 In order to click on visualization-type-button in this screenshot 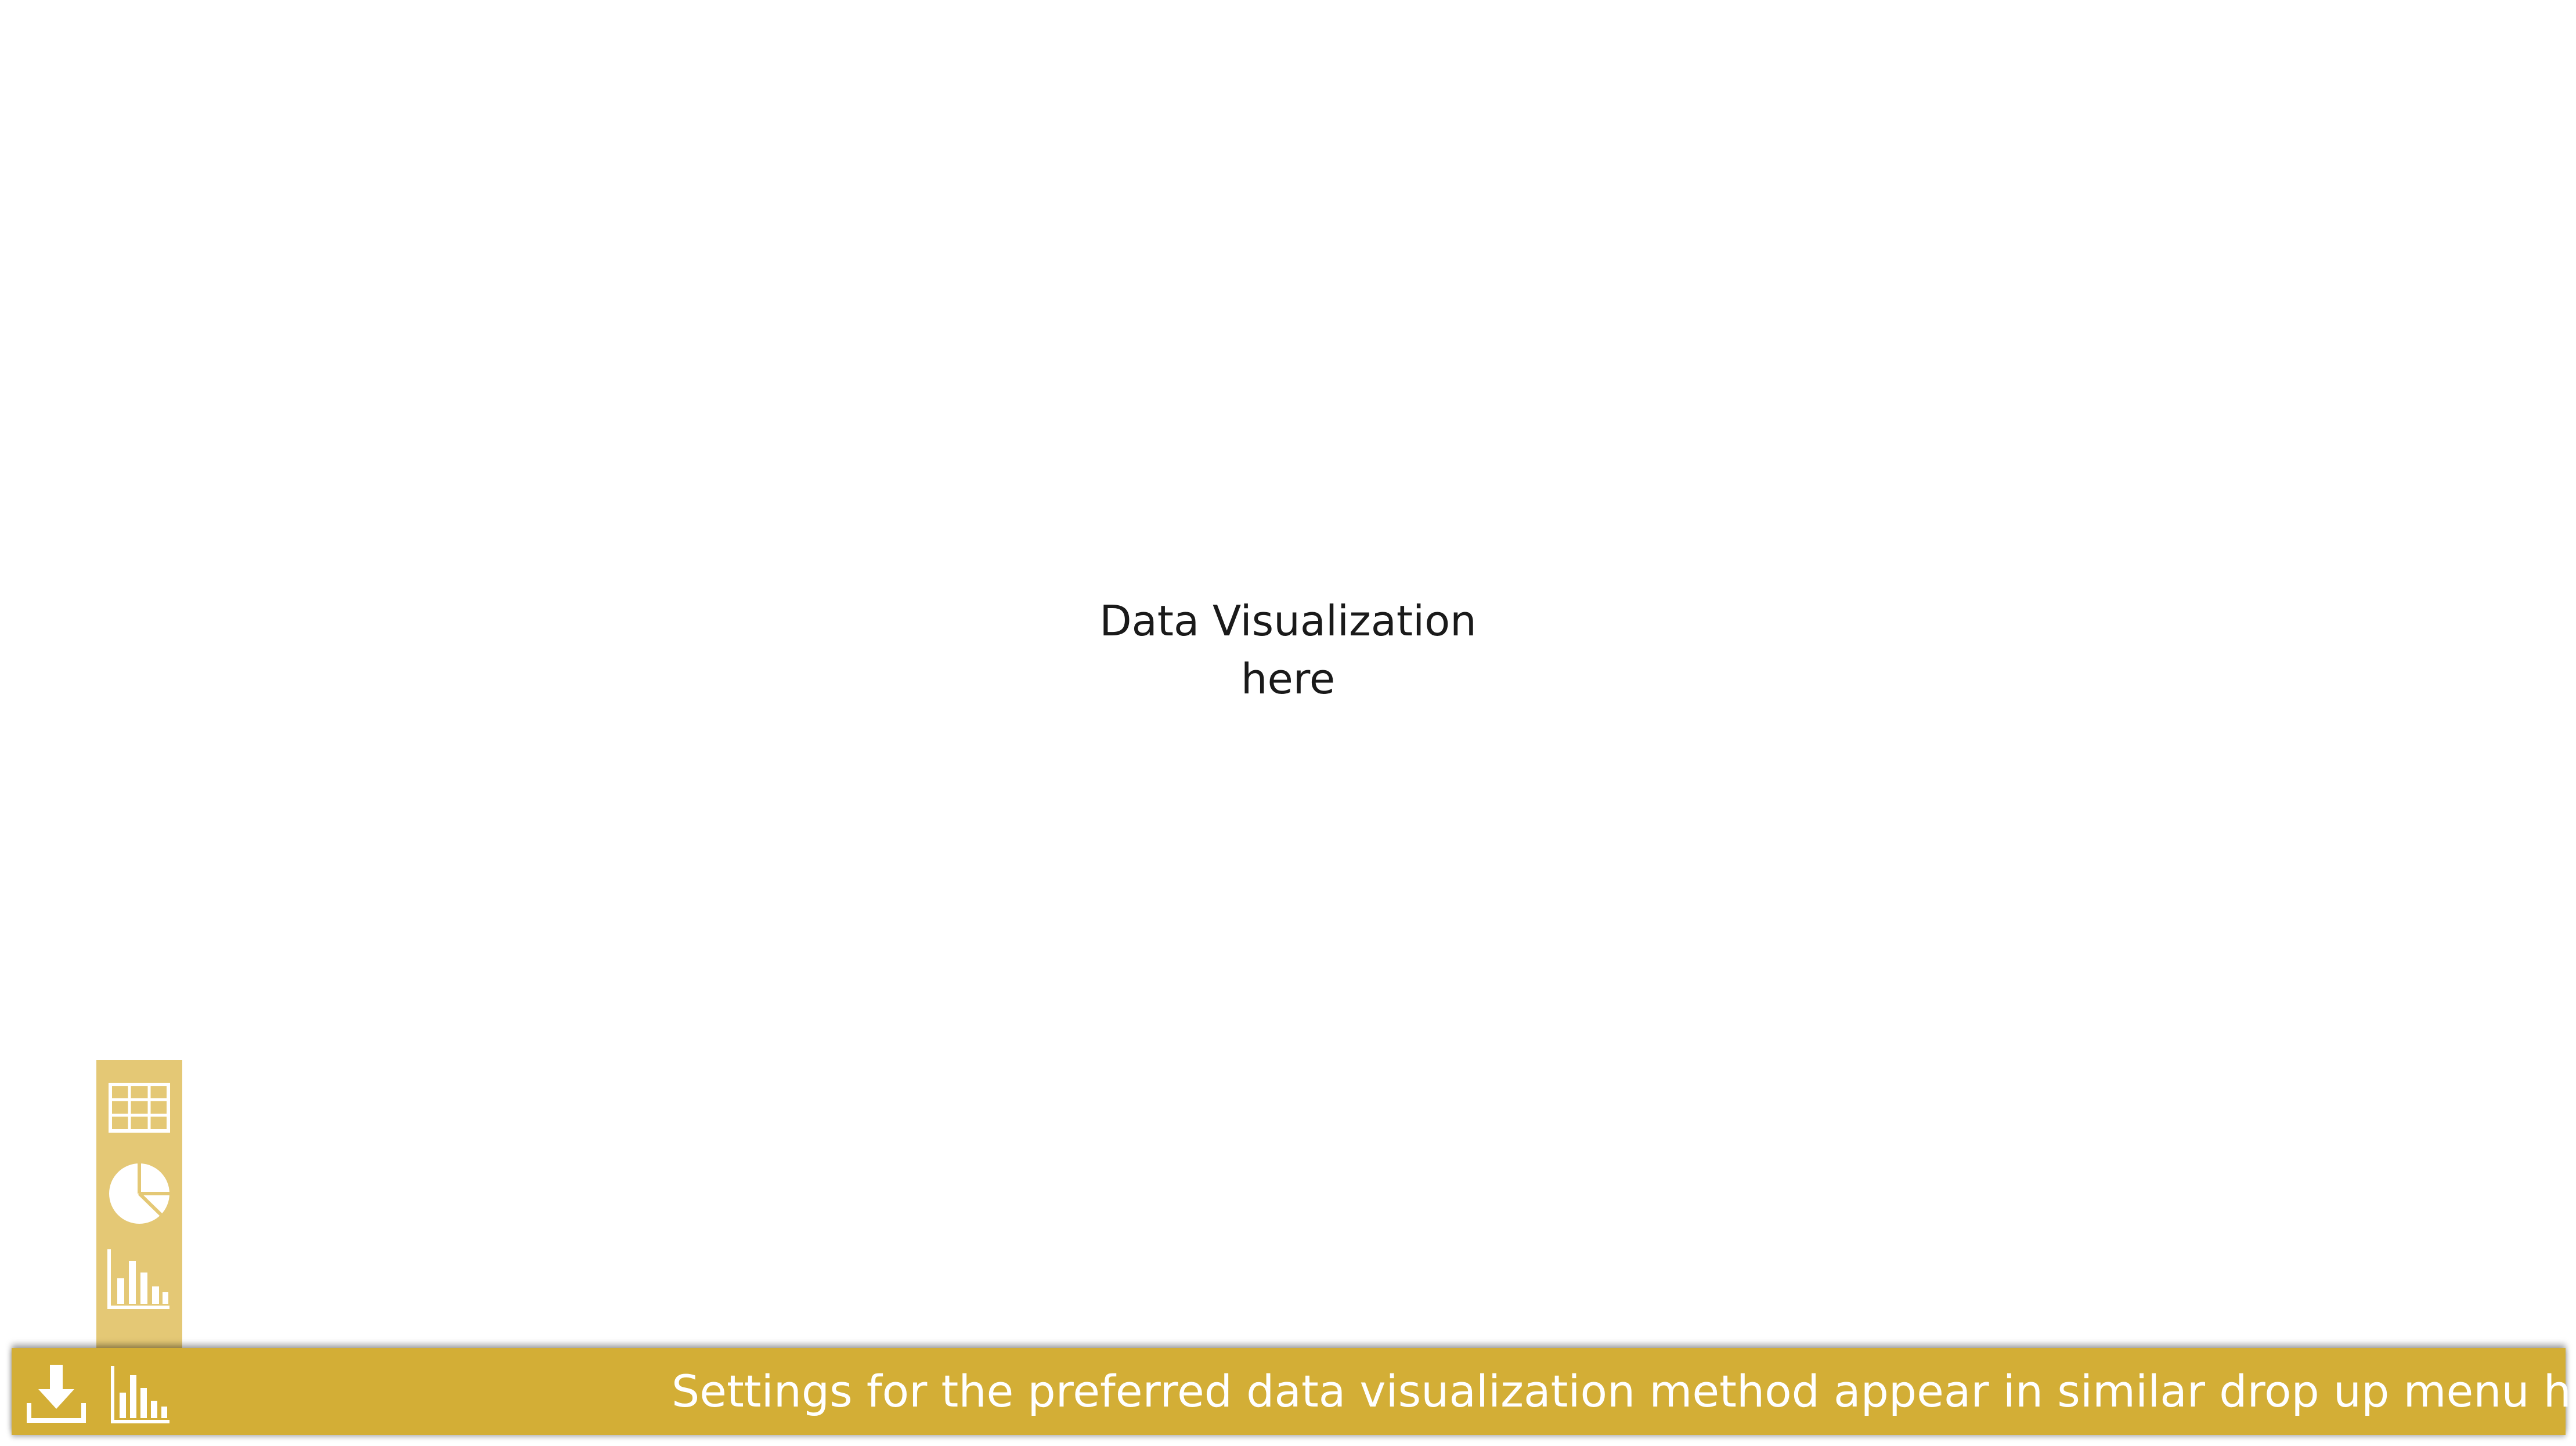, I will do `click(140, 1394)`.